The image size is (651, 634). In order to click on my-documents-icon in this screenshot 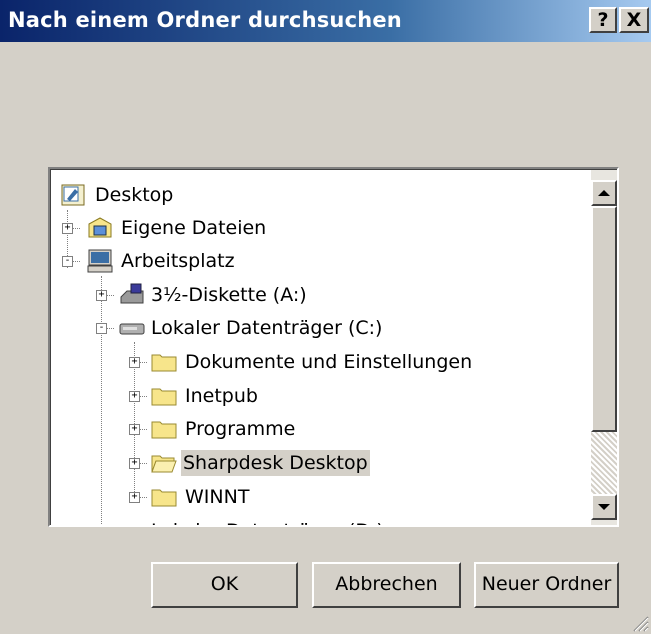, I will do `click(100, 227)`.